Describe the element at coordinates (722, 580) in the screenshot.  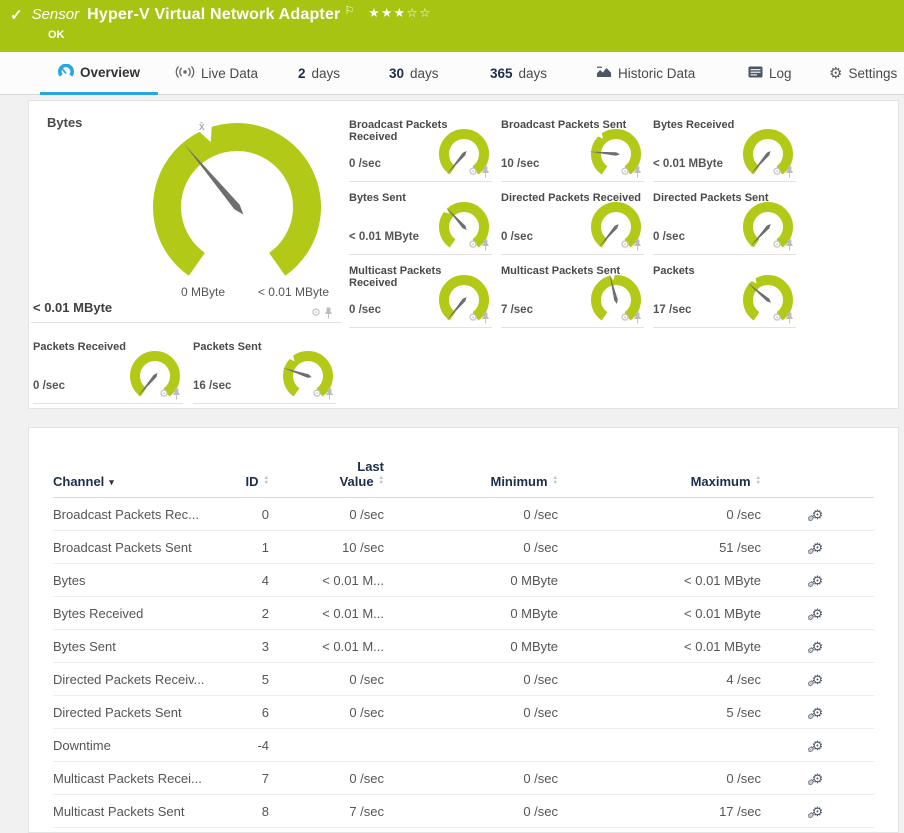
I see `maximum-value: < 0.01 MByte` at that location.